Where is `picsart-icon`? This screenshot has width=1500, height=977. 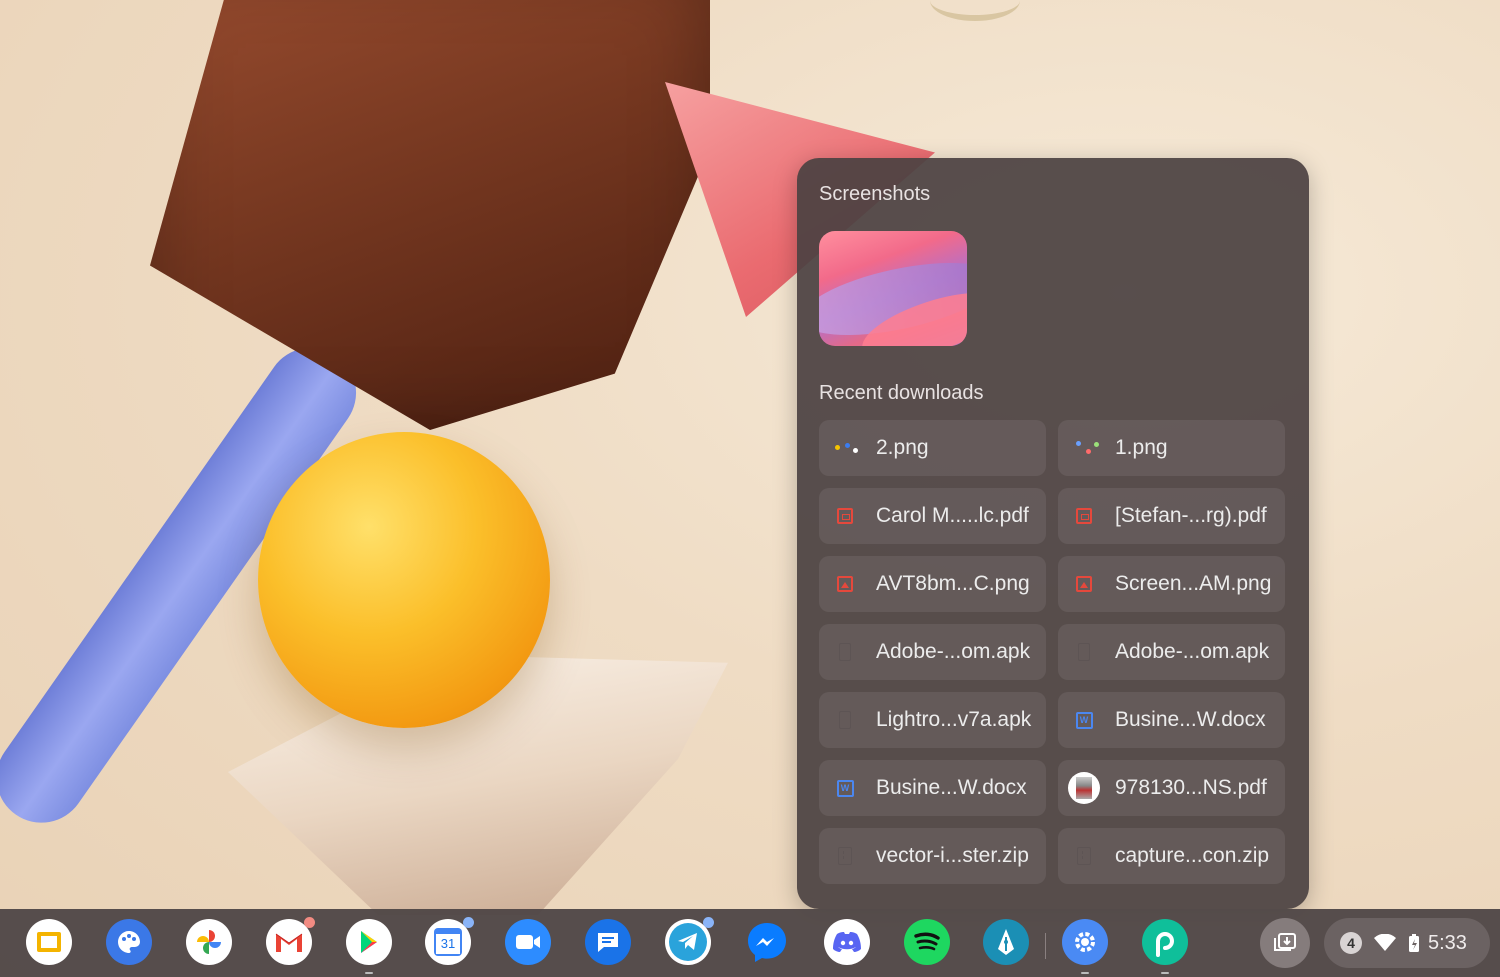
picsart-icon is located at coordinates (1165, 946).